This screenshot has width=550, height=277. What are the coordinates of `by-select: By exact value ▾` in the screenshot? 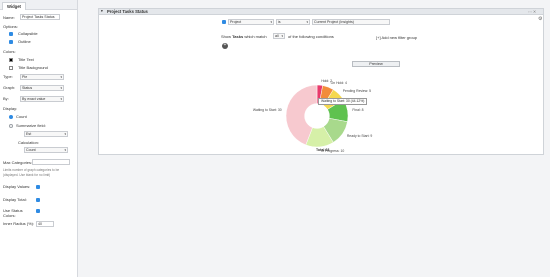 It's located at (42, 99).